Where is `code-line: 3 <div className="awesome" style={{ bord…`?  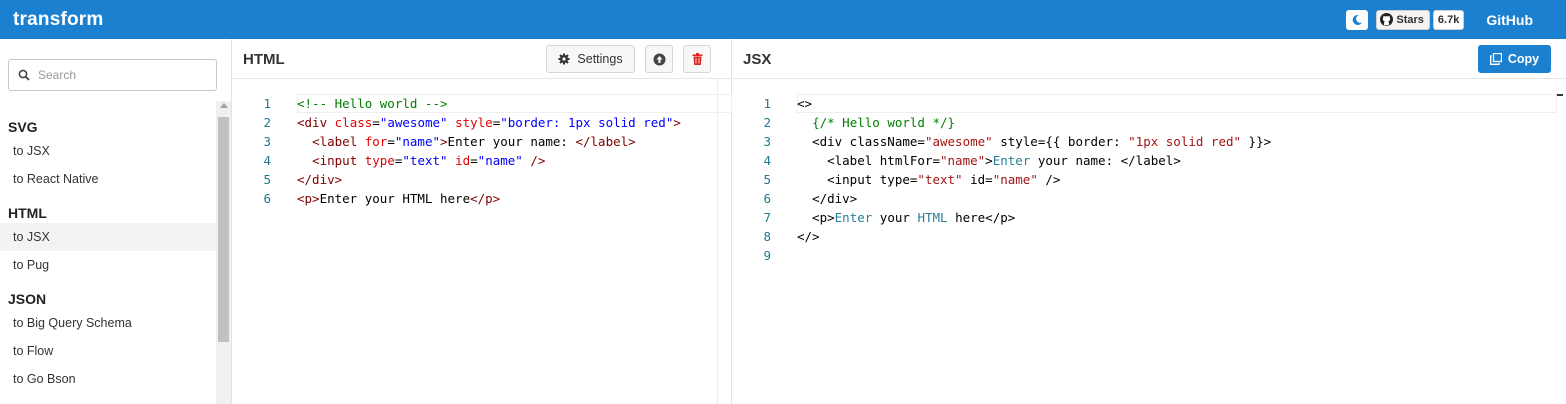
code-line: 3 <div className="awesome" style={{ bord… is located at coordinates (1002, 141).